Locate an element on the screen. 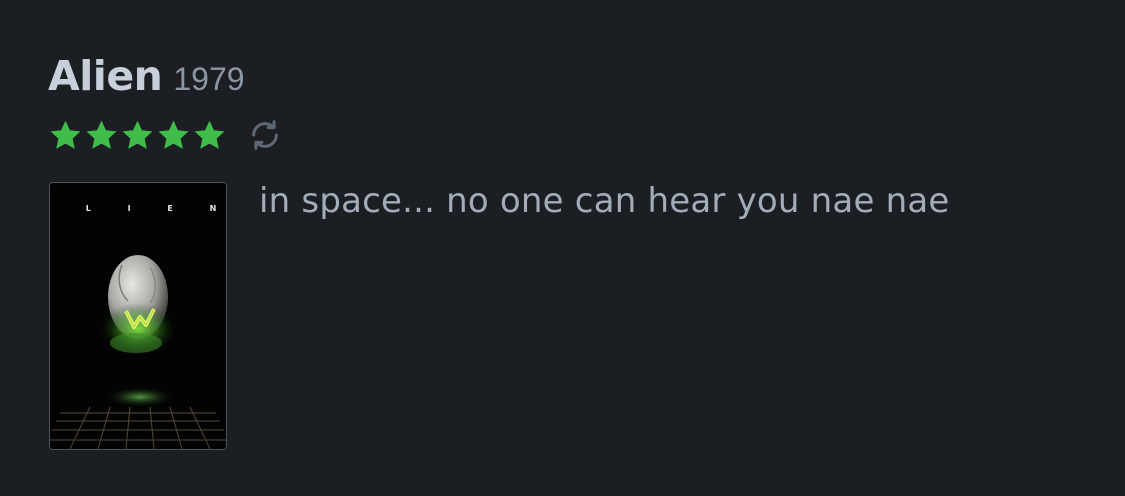 This screenshot has width=1125, height=496. rating-row is located at coordinates (165, 135).